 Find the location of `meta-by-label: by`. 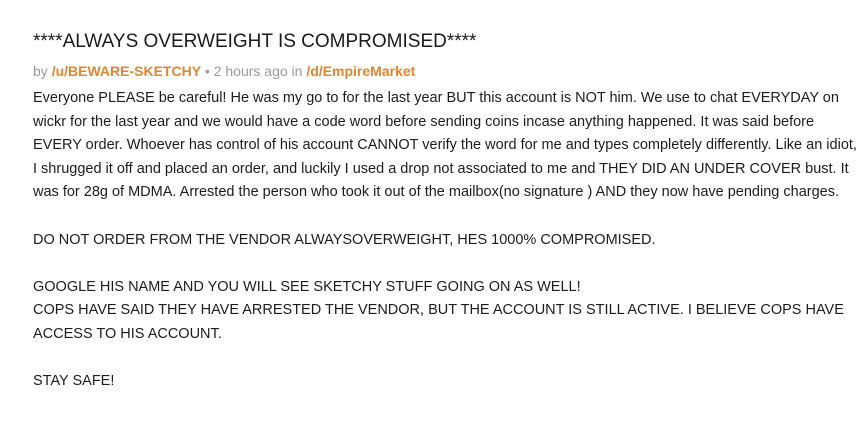

meta-by-label: by is located at coordinates (42, 71).